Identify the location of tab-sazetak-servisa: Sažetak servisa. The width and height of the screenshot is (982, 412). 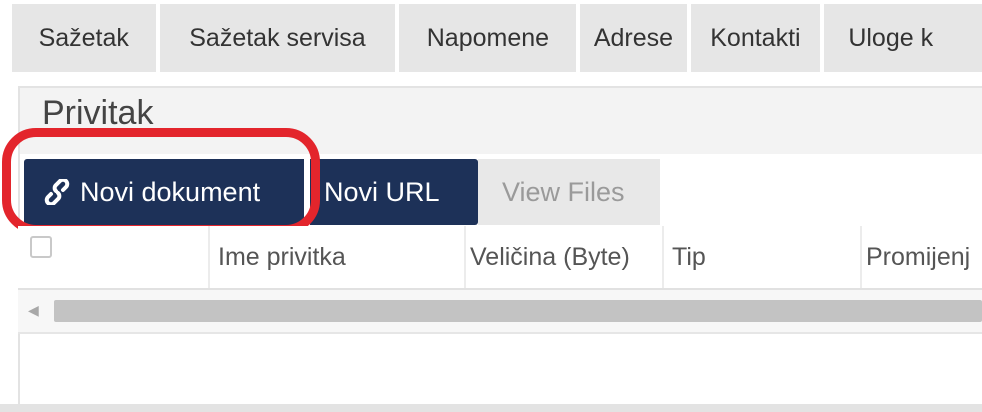
(277, 38).